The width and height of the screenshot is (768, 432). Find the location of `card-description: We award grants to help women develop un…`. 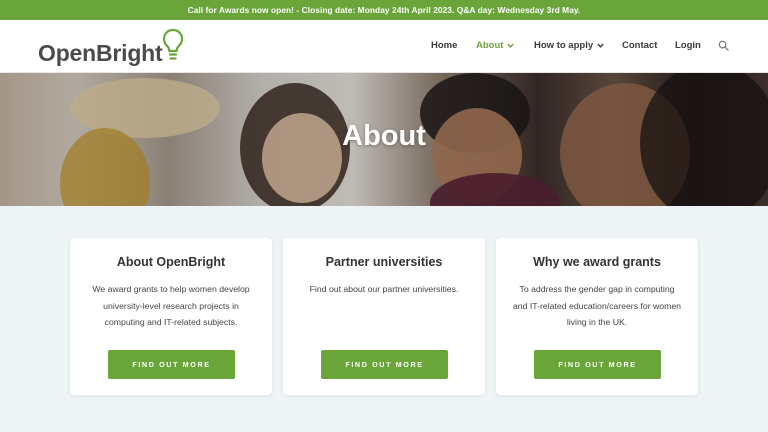

card-description: We award grants to help women develop un… is located at coordinates (171, 305).